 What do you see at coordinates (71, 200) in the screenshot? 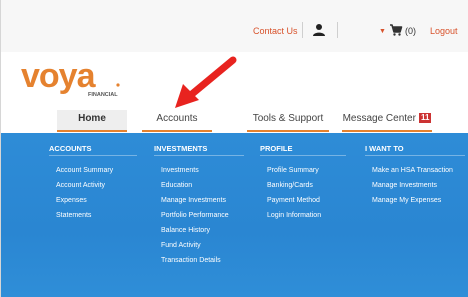
I see `menu-link-expenses: Expenses` at bounding box center [71, 200].